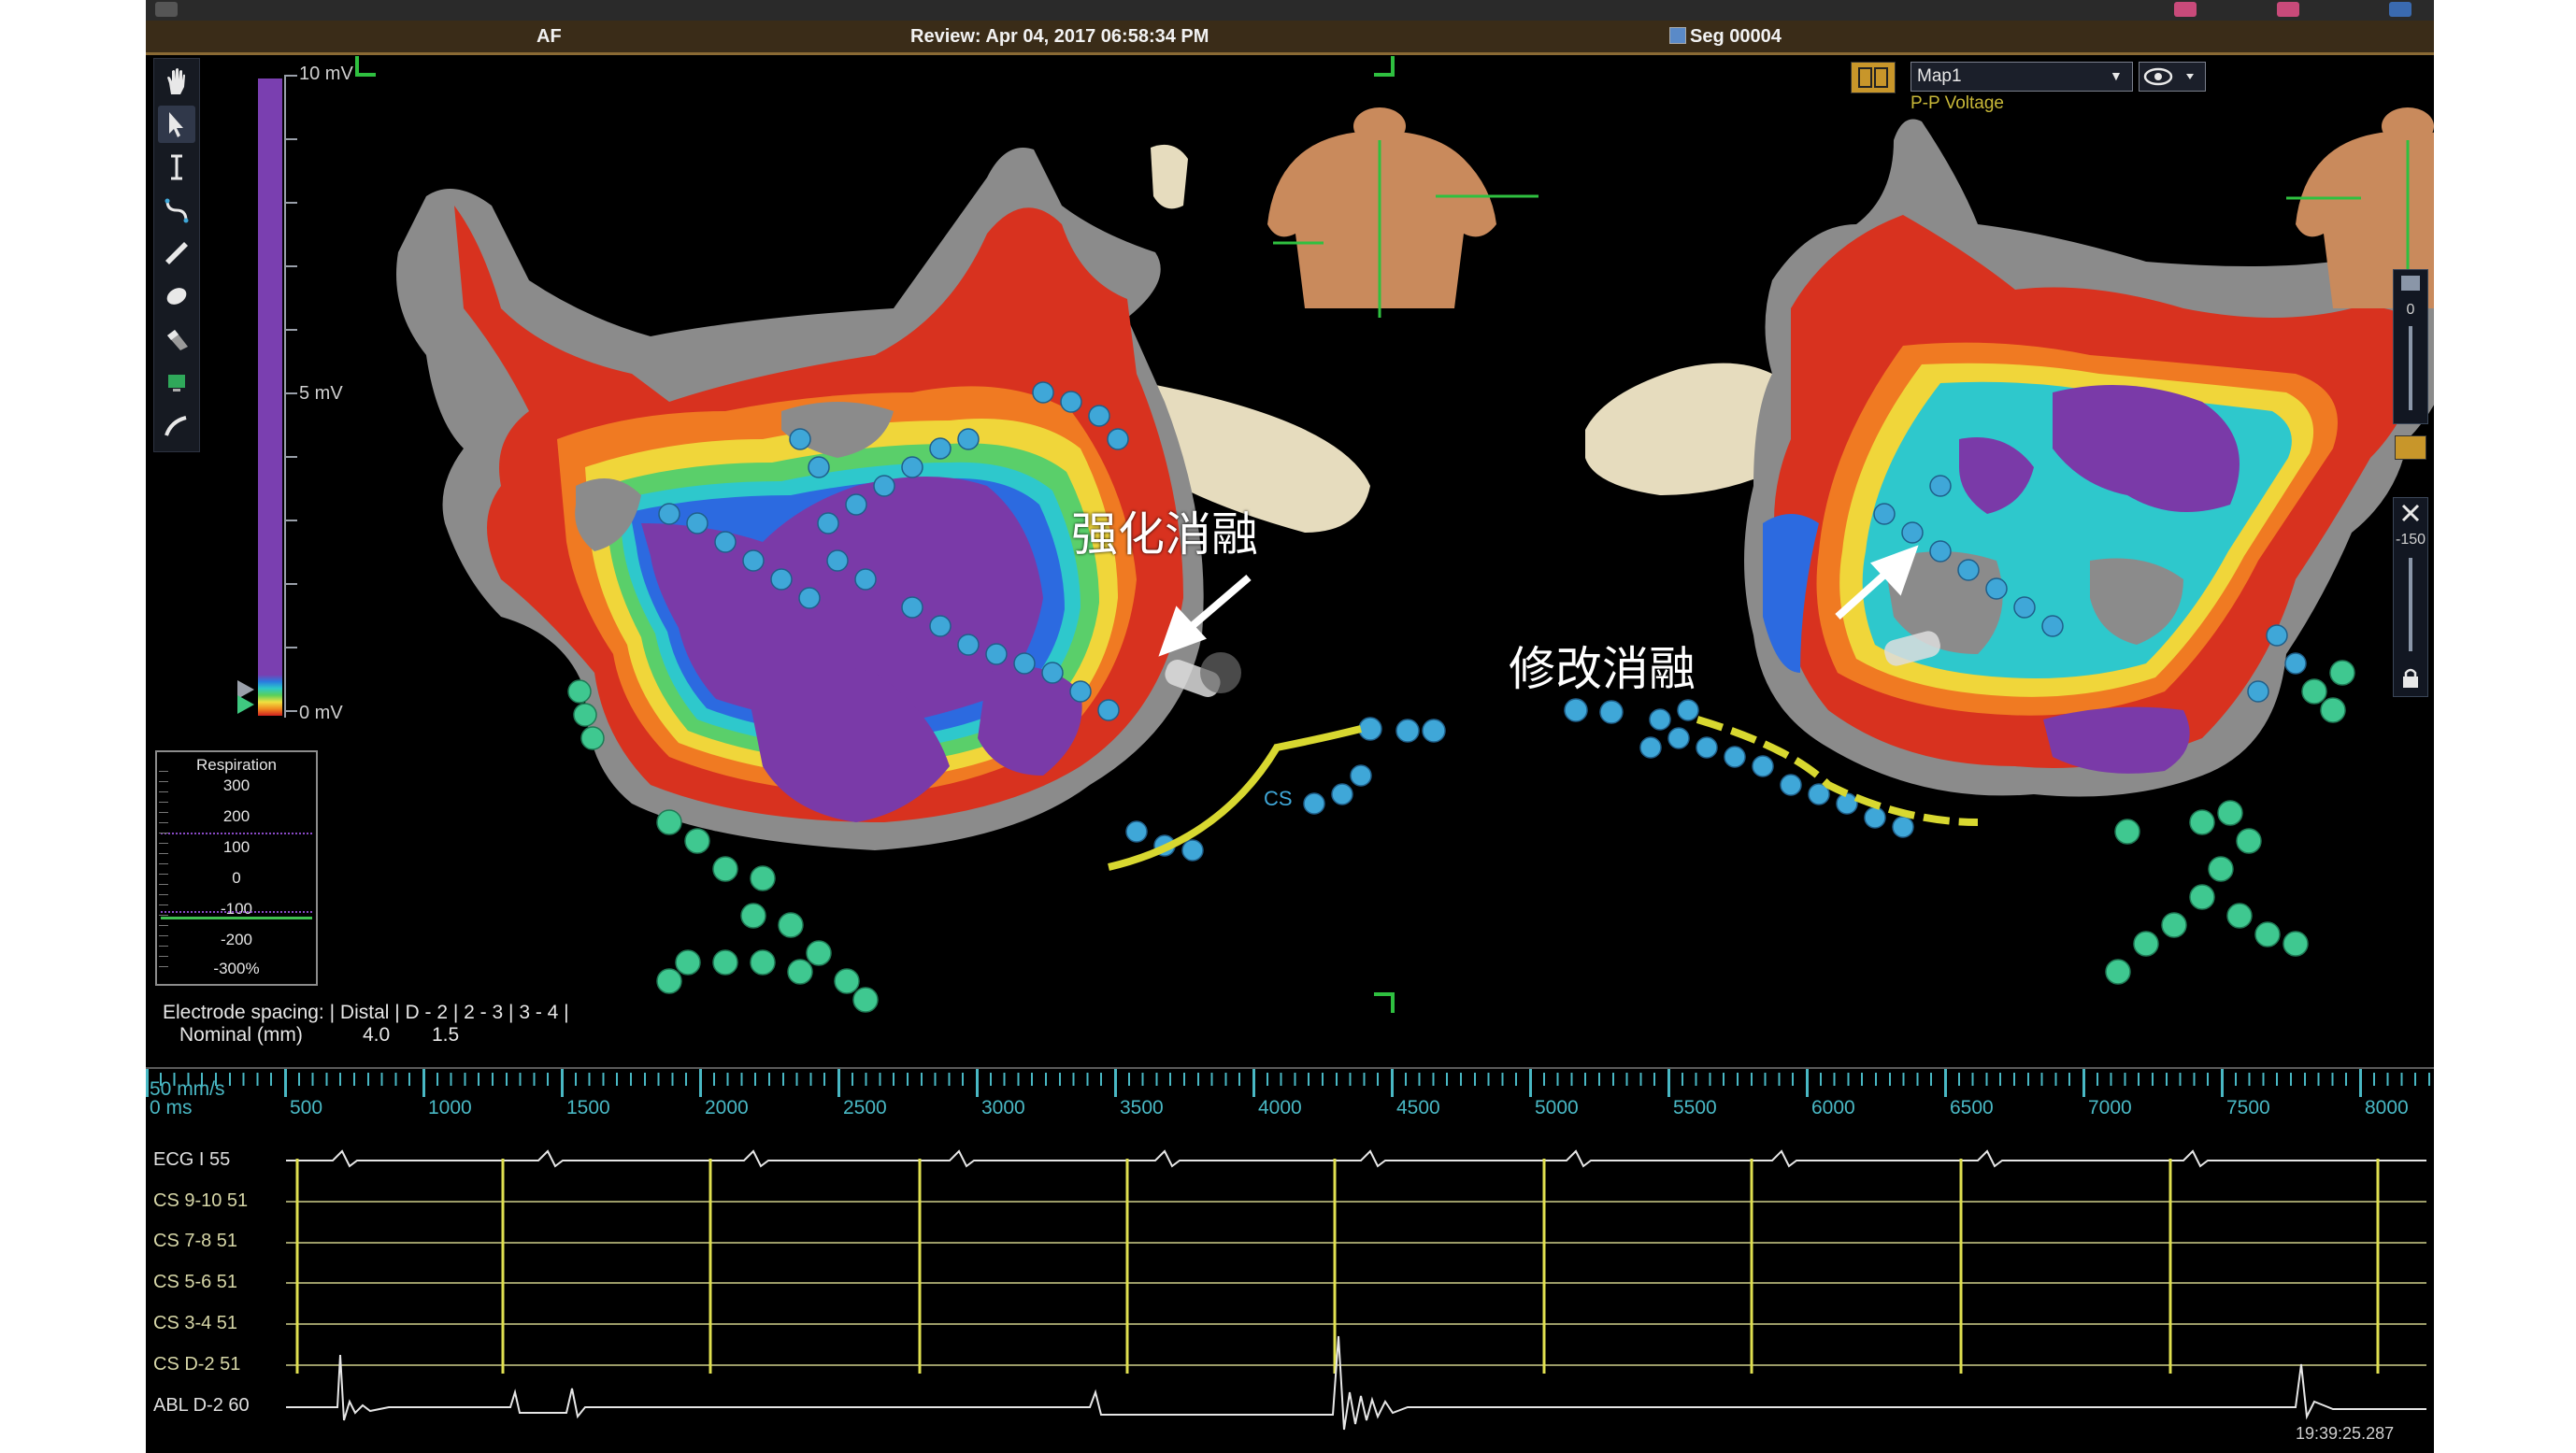 This screenshot has width=2576, height=1453. I want to click on tick-label: 8000, so click(2387, 1107).